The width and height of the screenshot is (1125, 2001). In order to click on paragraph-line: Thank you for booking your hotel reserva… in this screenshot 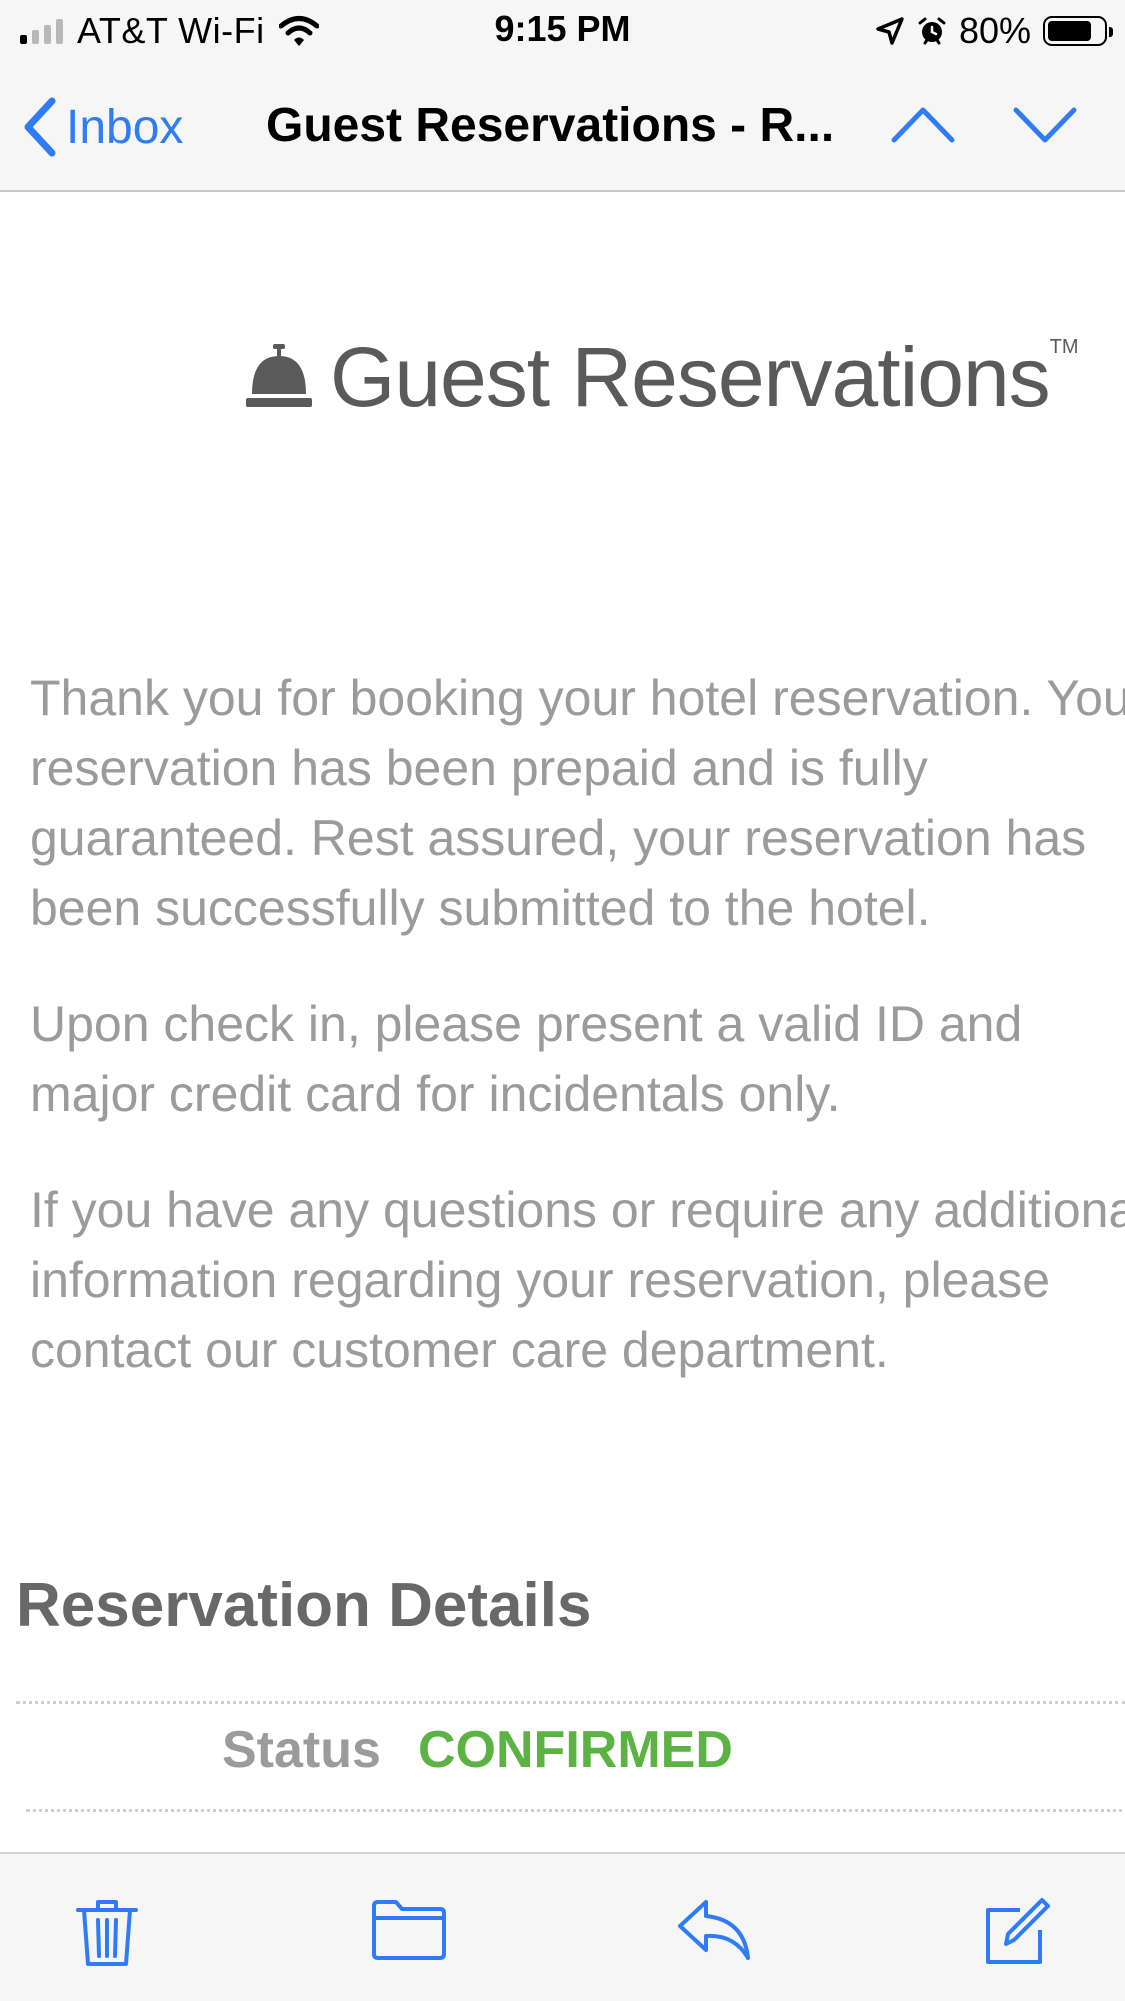, I will do `click(577, 698)`.